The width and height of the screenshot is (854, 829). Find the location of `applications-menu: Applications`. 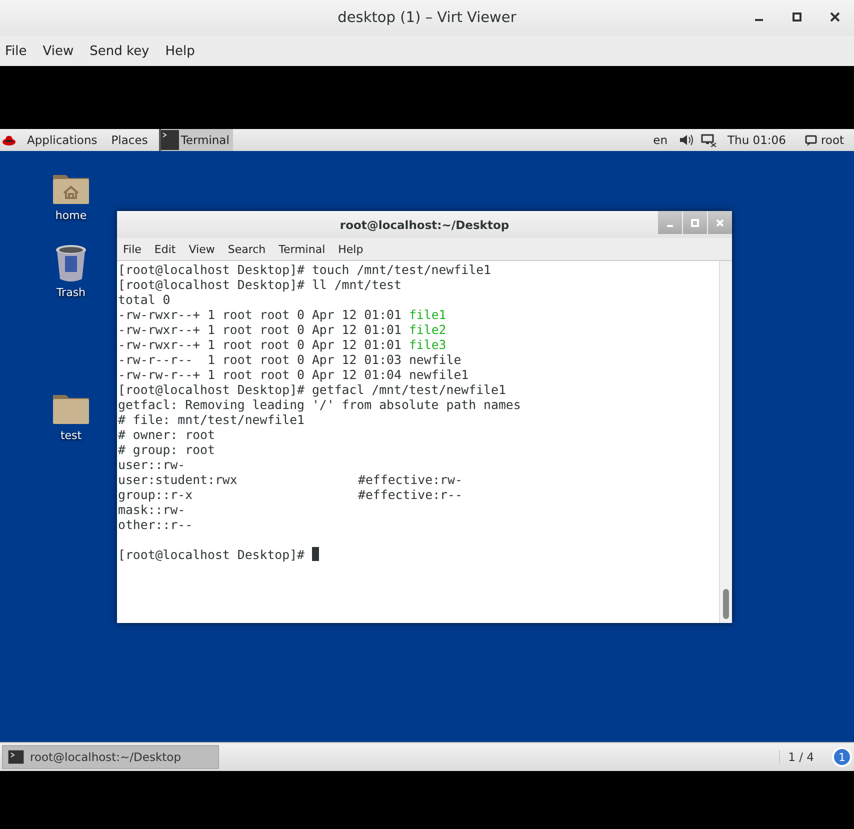

applications-menu: Applications is located at coordinates (62, 140).